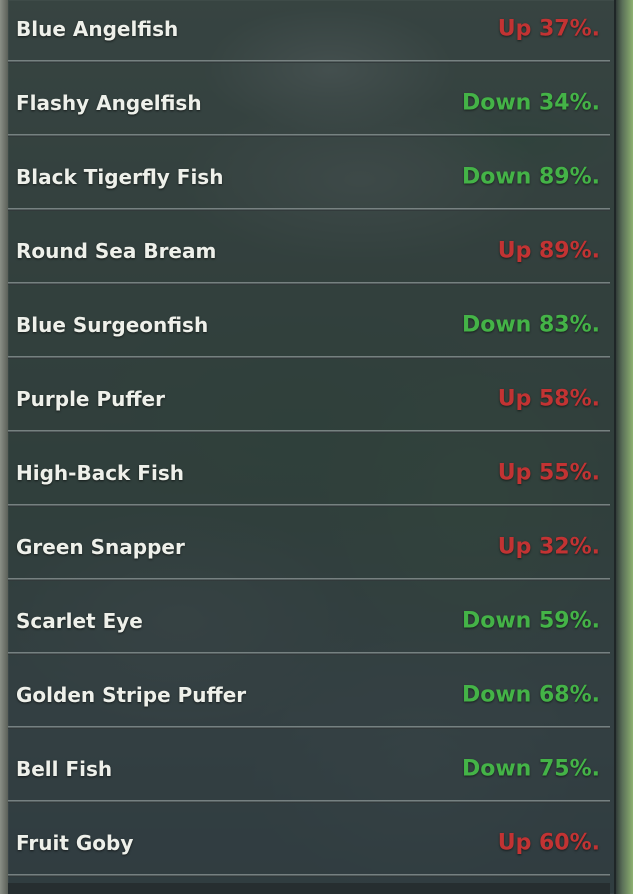  What do you see at coordinates (548, 547) in the screenshot?
I see `price-change: Up 32%.` at bounding box center [548, 547].